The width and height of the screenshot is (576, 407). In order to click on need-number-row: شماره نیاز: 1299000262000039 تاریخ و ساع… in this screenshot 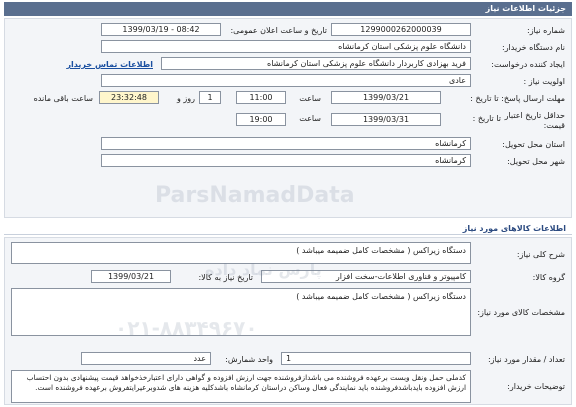, I will do `click(288, 31)`.